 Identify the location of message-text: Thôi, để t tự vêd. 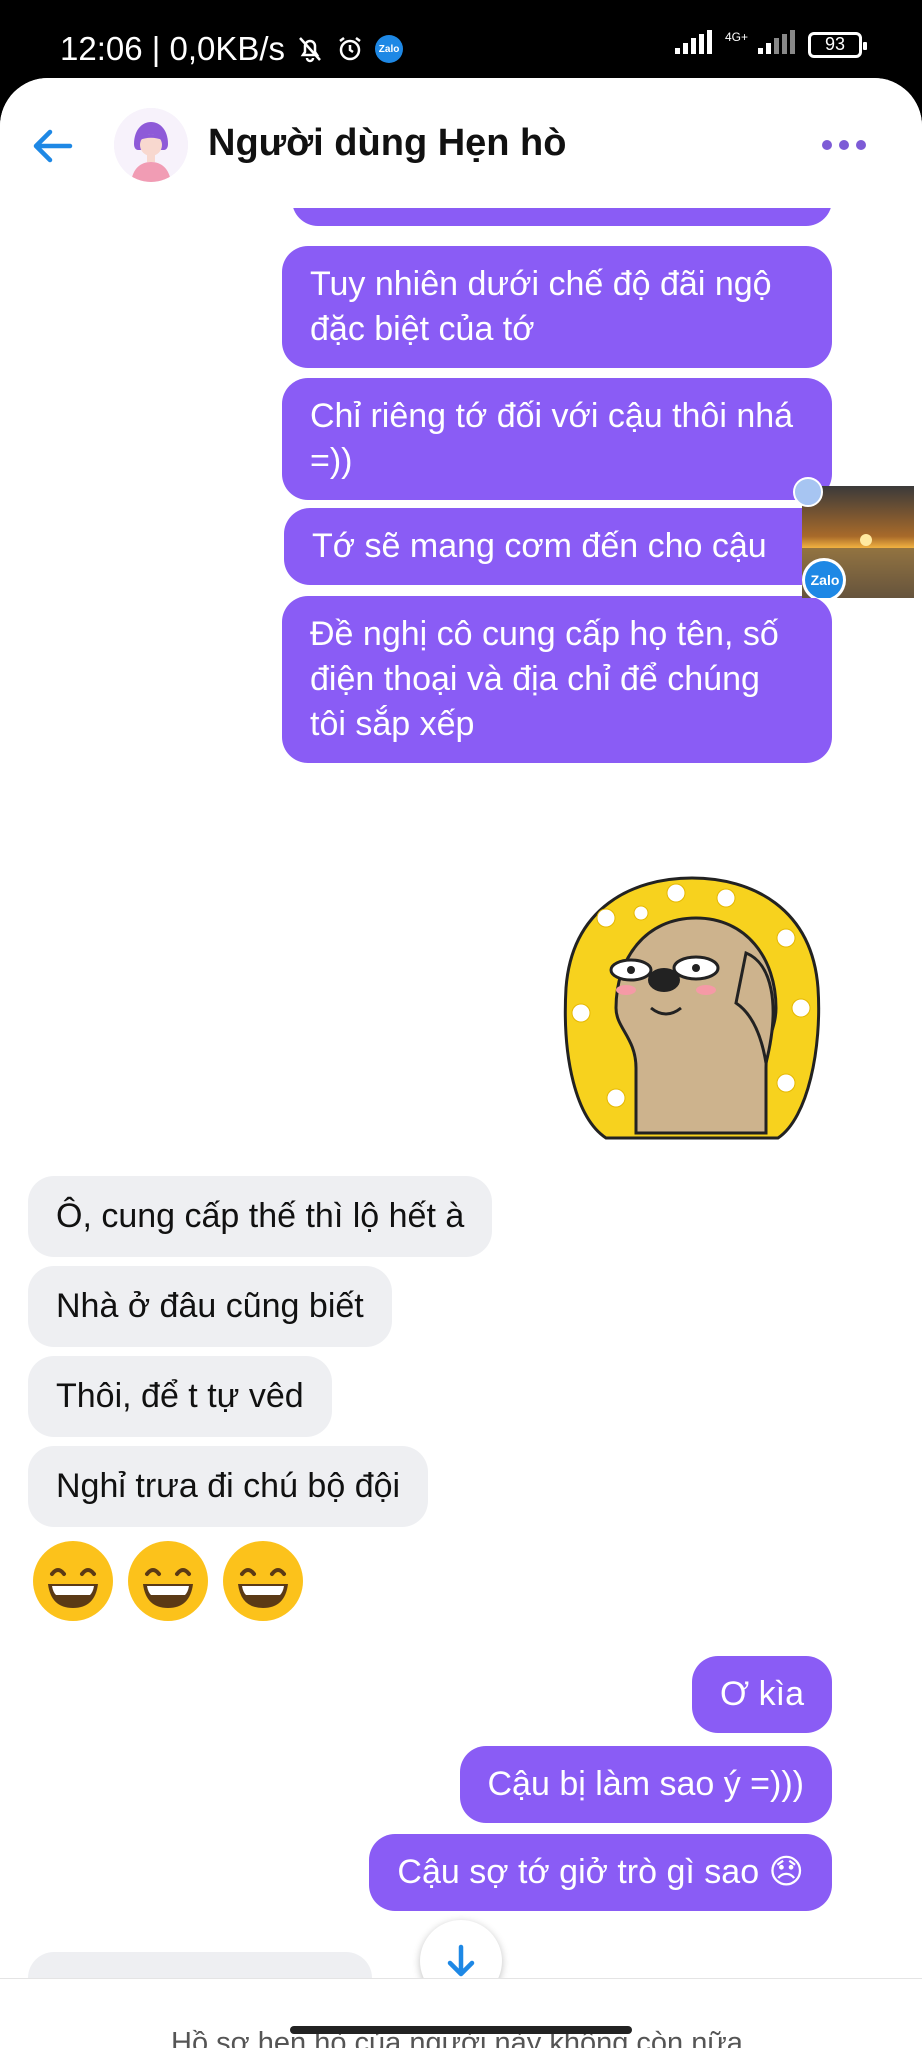
(180, 1396).